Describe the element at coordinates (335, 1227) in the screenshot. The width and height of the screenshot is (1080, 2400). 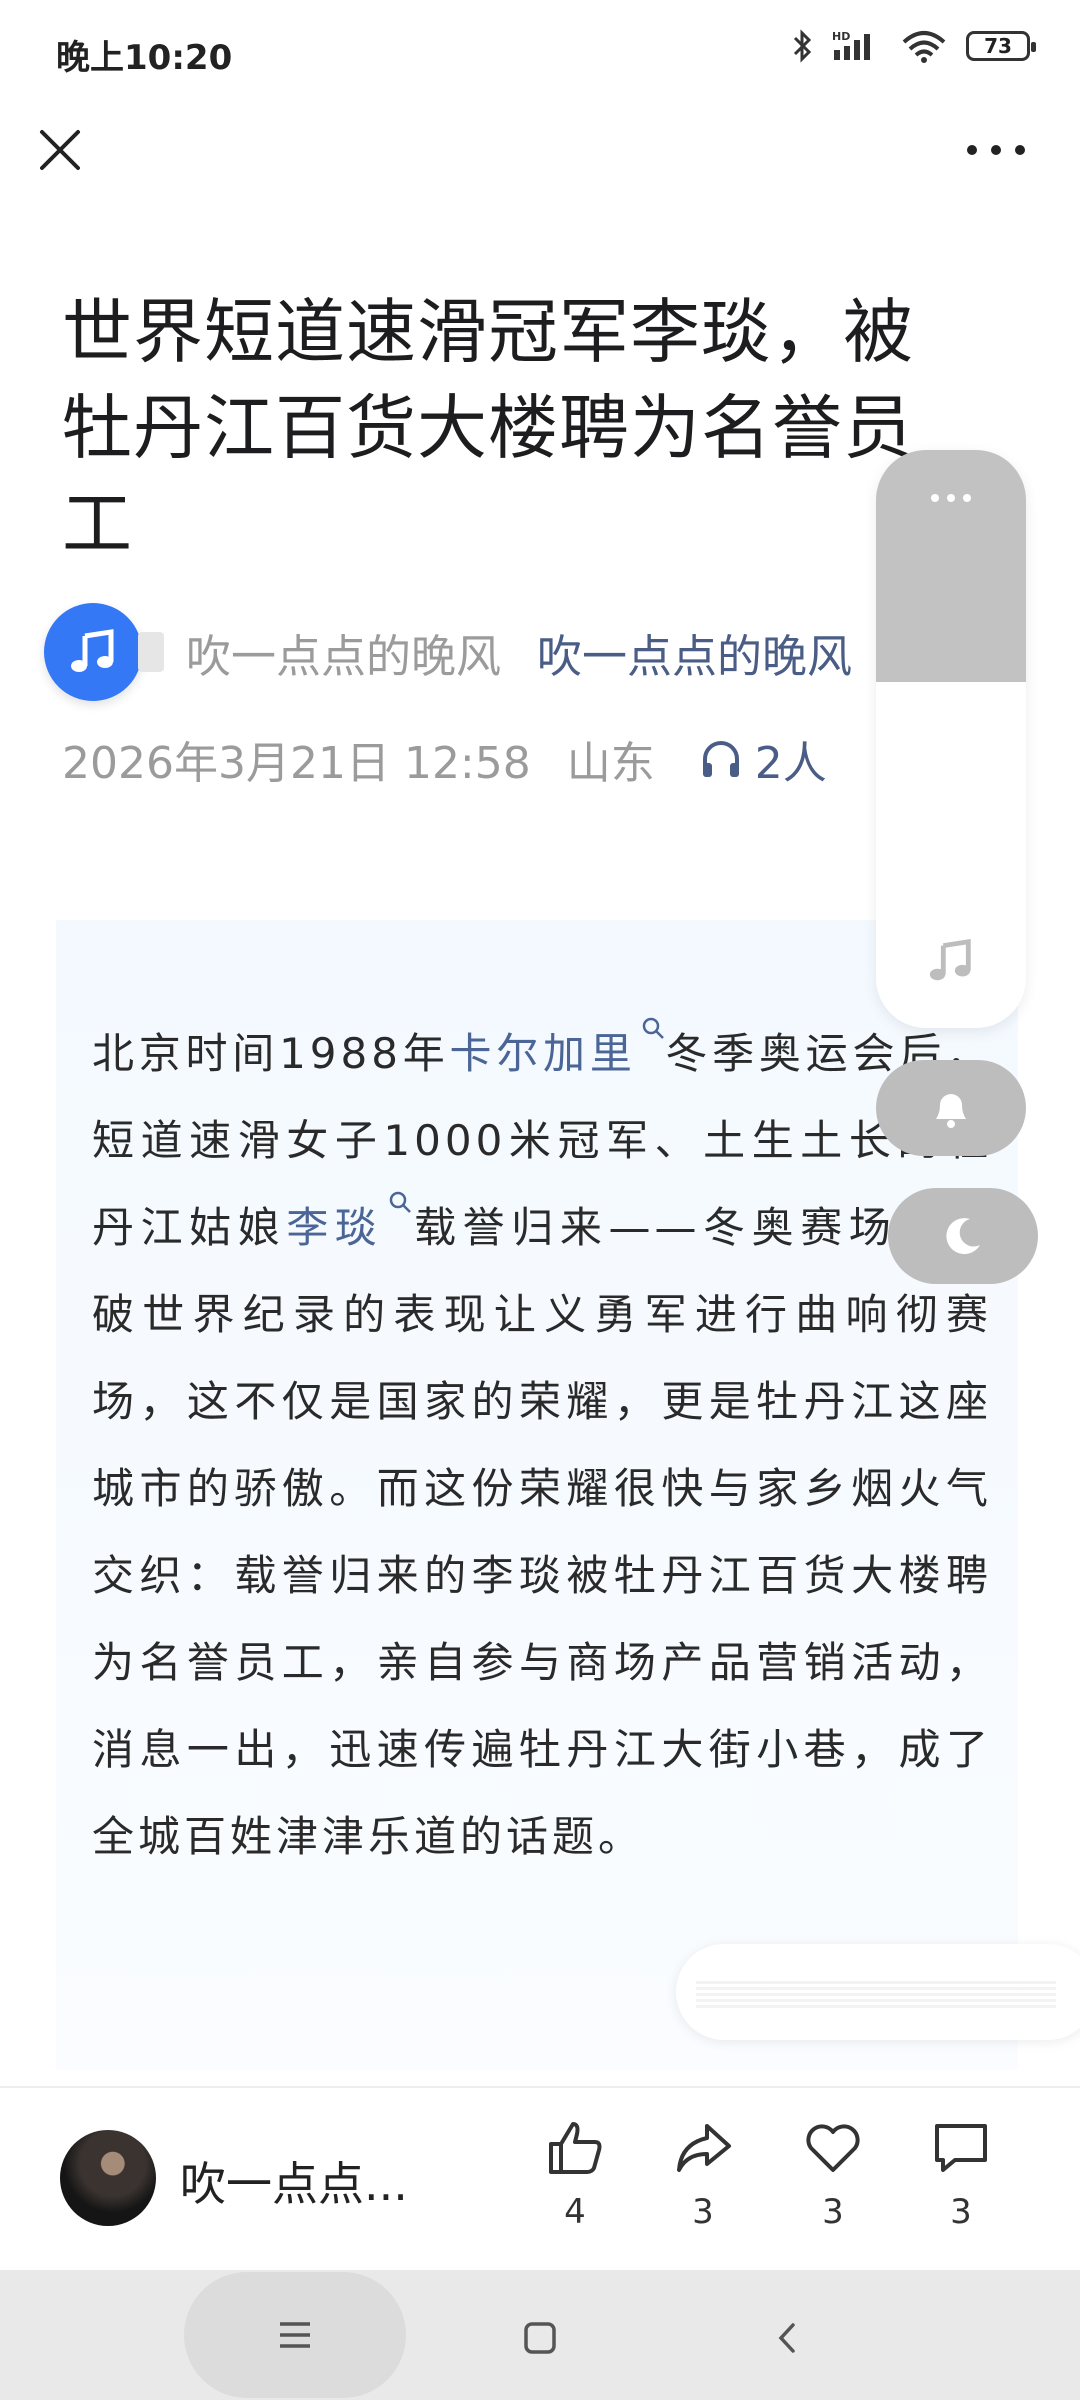
I see `keyword-text: 李琰` at that location.